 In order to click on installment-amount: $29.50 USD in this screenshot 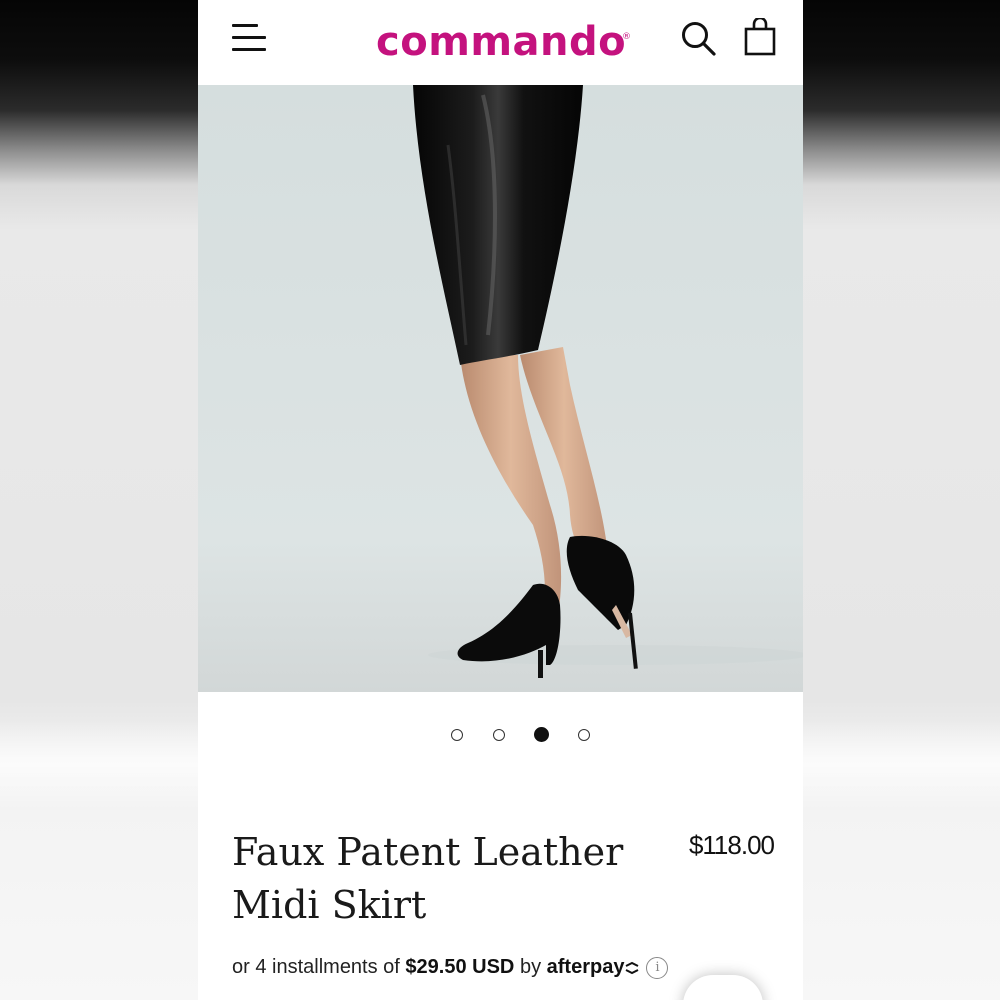, I will do `click(460, 967)`.